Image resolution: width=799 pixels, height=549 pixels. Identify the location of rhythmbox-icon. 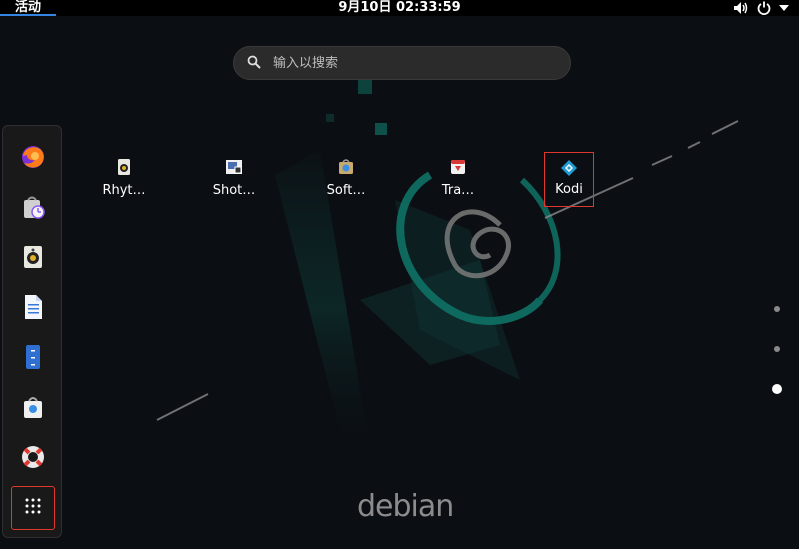
(124, 167).